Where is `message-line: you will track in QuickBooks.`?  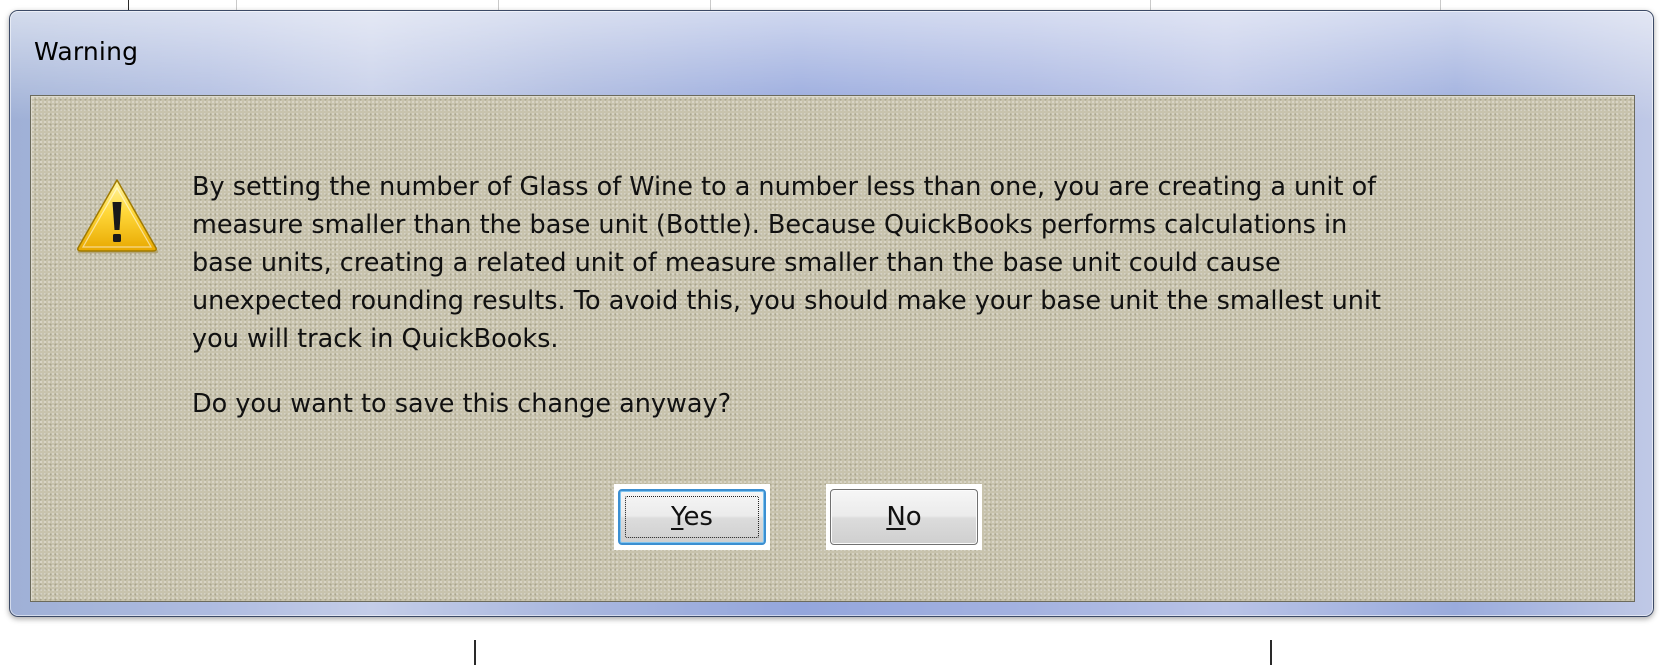 message-line: you will track in QuickBooks. is located at coordinates (375, 339).